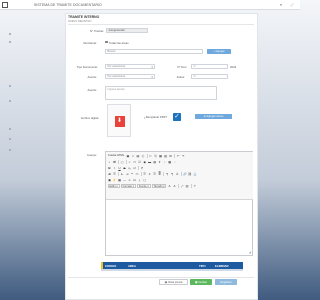 This screenshot has width=320, height=300. Describe the element at coordinates (110, 162) in the screenshot. I see `find-icon: ⌕` at that location.